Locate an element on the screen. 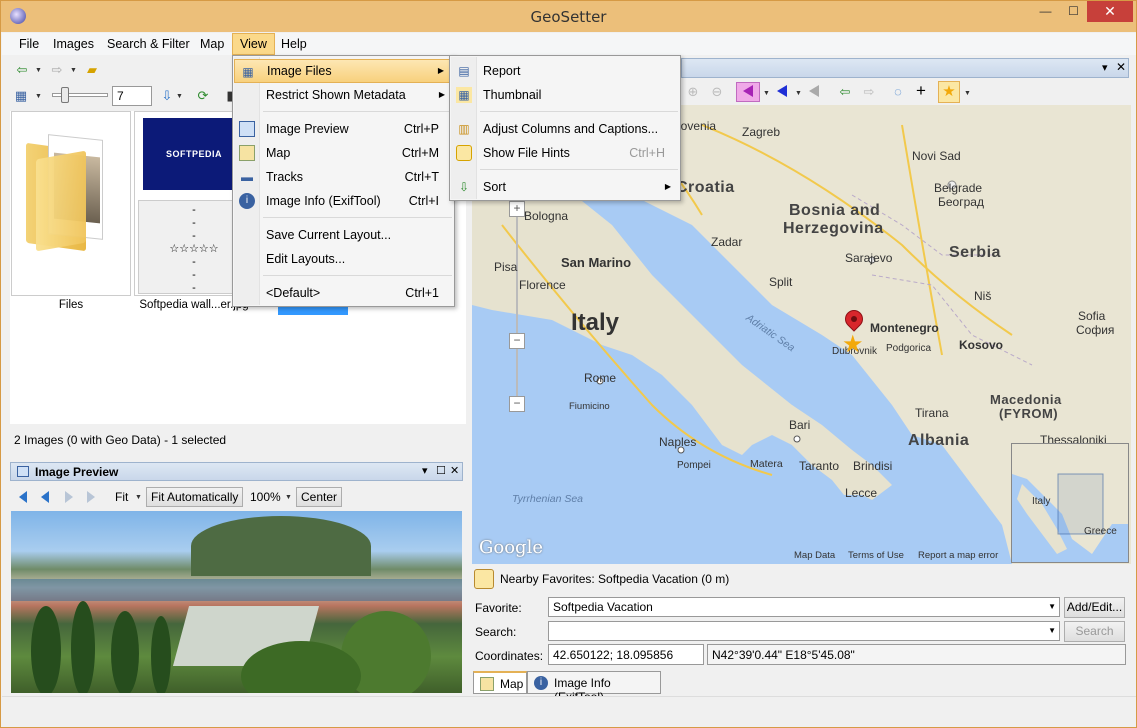 The height and width of the screenshot is (728, 1137). menu-help: Help is located at coordinates (294, 44).